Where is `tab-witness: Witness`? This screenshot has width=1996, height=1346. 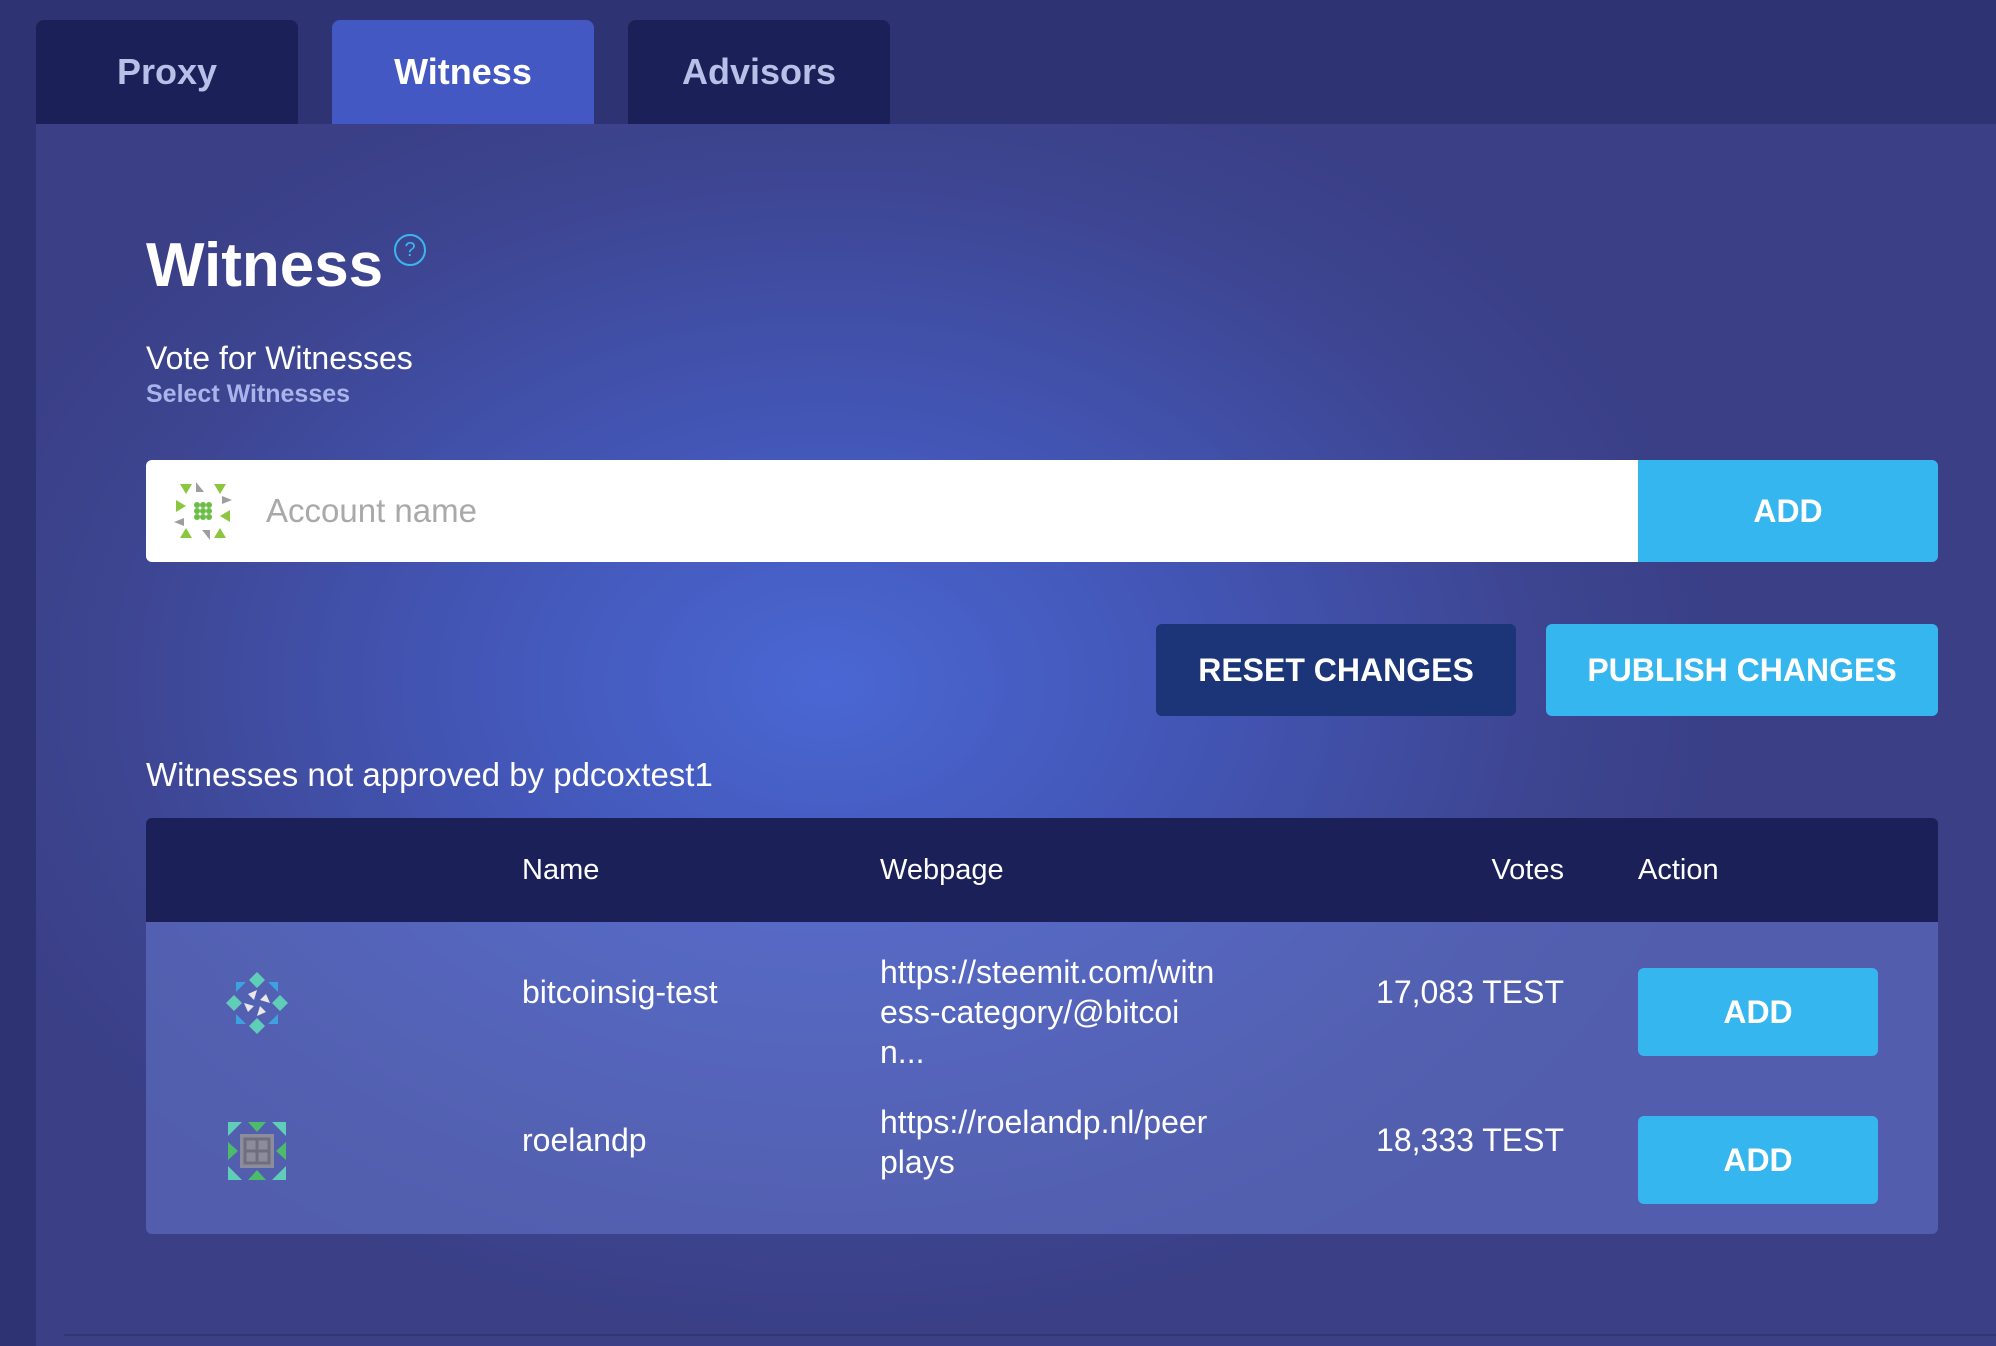 tab-witness: Witness is located at coordinates (463, 72).